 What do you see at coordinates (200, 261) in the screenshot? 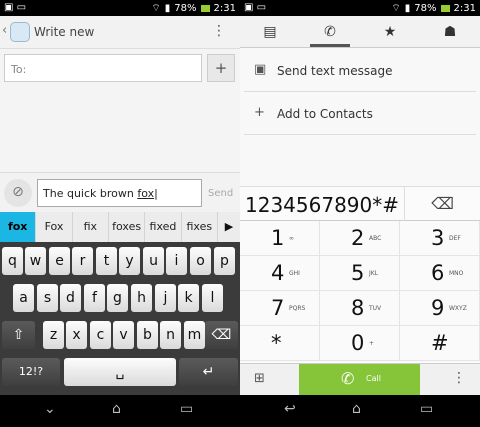
I see `key: o` at bounding box center [200, 261].